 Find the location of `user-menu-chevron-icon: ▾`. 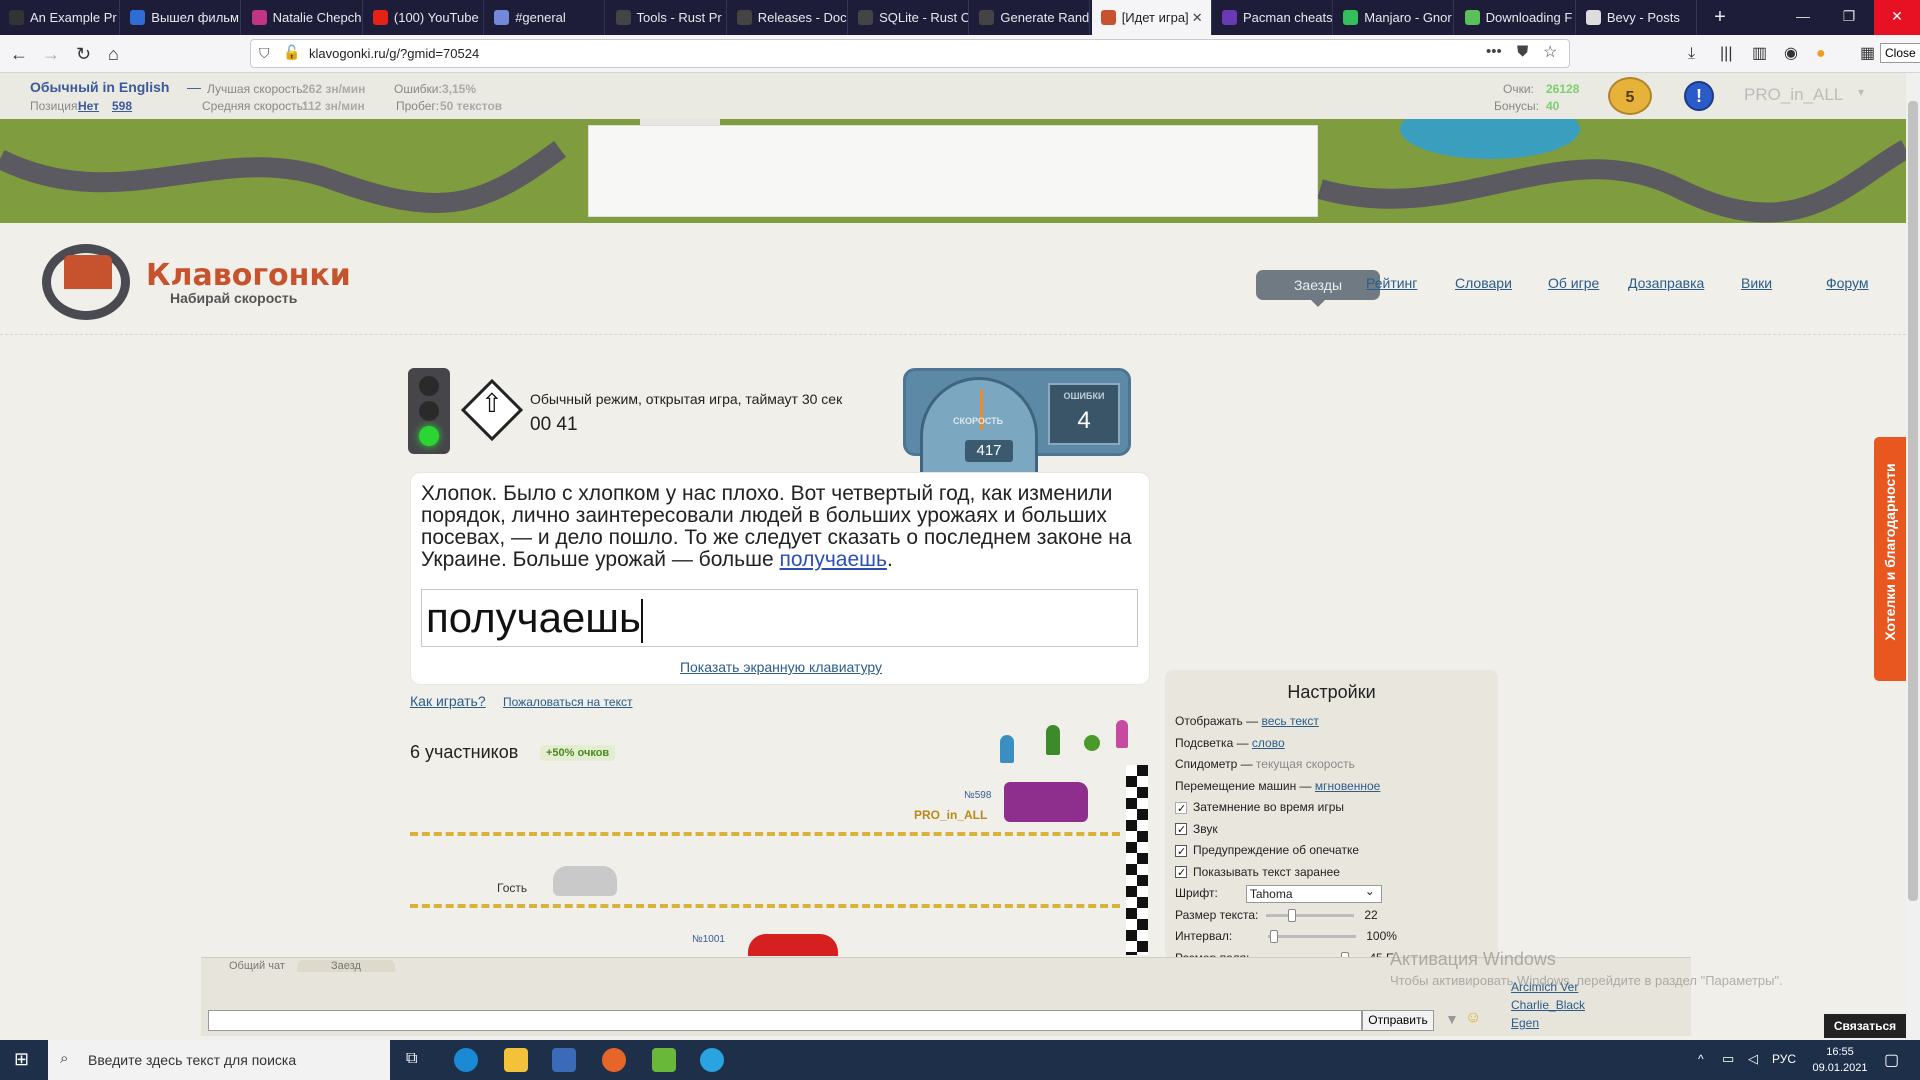

user-menu-chevron-icon: ▾ is located at coordinates (1861, 92).